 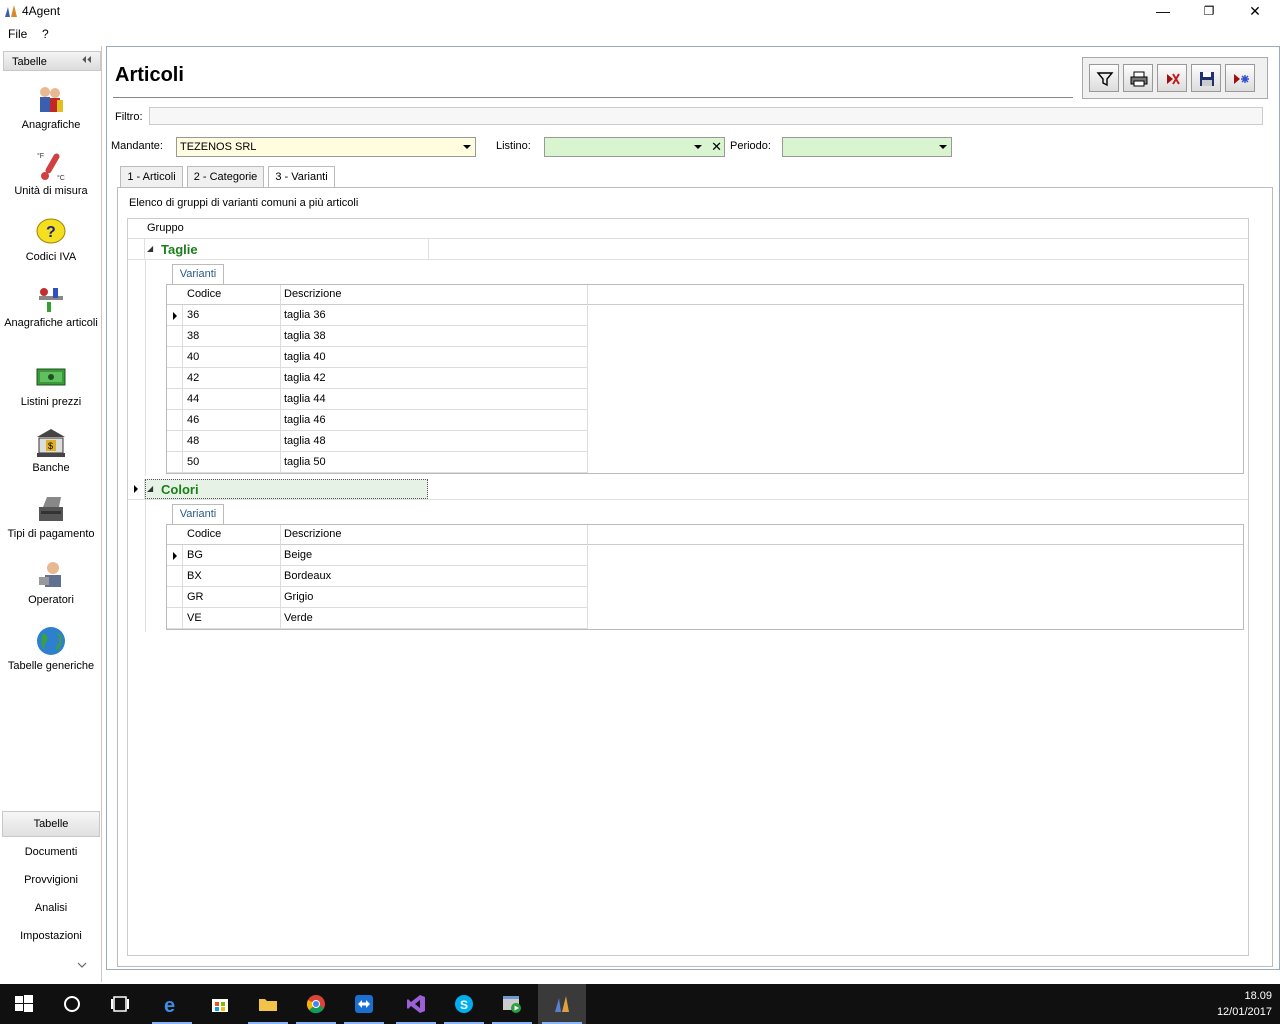 I want to click on cell-codice: BG, so click(x=195, y=555).